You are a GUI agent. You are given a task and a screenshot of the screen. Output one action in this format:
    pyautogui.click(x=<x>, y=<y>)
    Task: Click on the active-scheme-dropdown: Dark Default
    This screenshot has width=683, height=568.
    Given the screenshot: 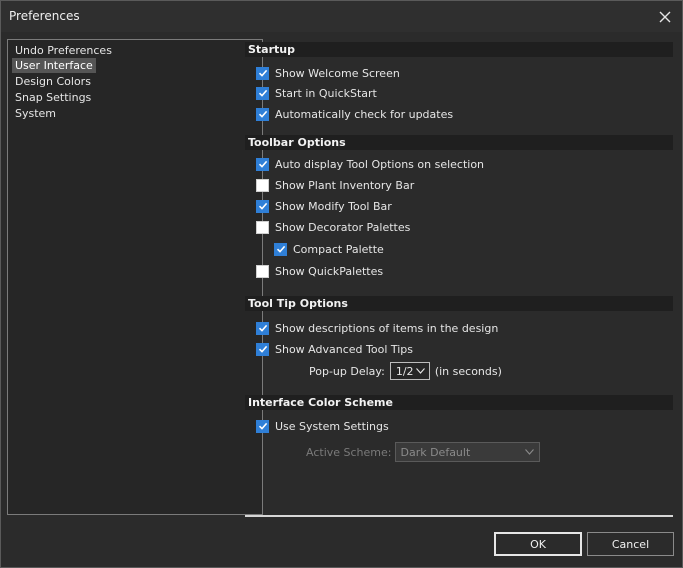 What is the action you would take?
    pyautogui.click(x=468, y=452)
    